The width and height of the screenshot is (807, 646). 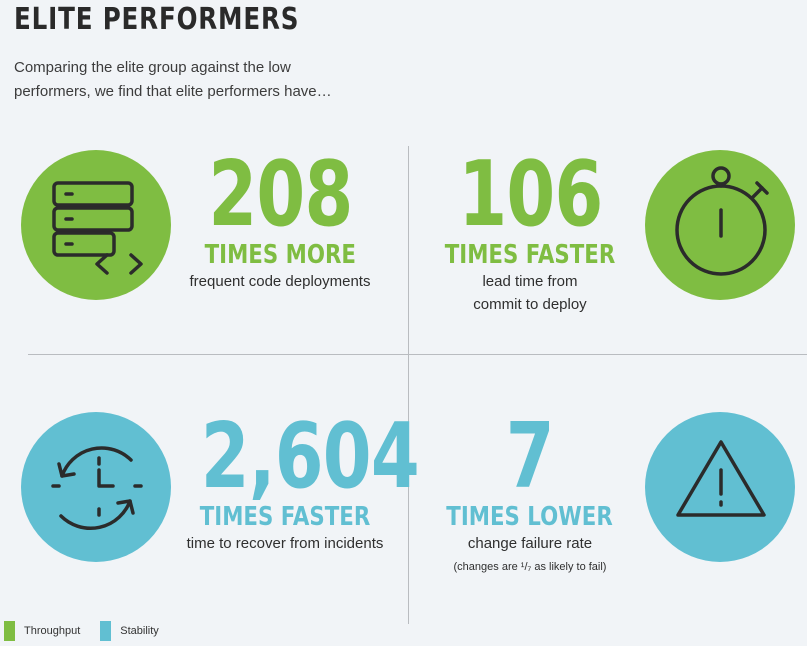 What do you see at coordinates (530, 194) in the screenshot?
I see `stat-value: 106` at bounding box center [530, 194].